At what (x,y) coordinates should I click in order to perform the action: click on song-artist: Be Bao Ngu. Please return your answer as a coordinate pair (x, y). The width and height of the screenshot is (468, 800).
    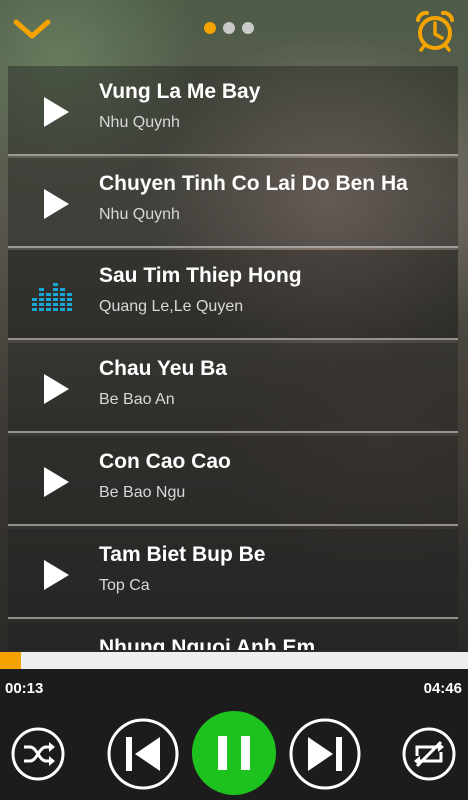
    Looking at the image, I should click on (142, 492).